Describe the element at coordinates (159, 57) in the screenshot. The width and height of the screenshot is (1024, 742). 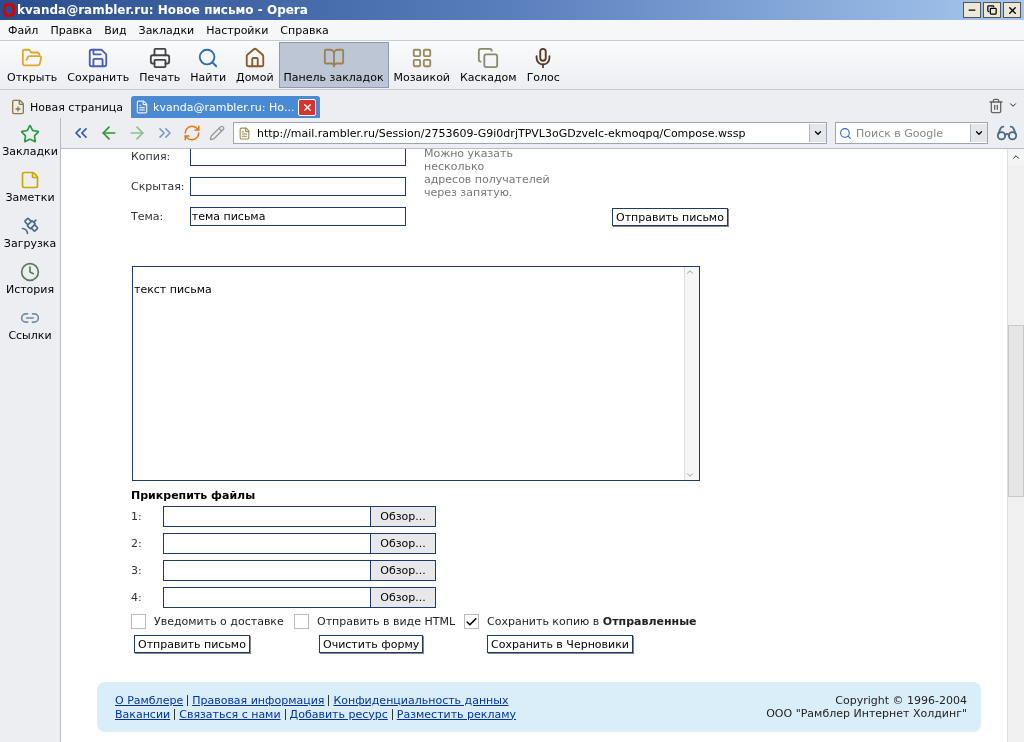
I see `printer-icon` at that location.